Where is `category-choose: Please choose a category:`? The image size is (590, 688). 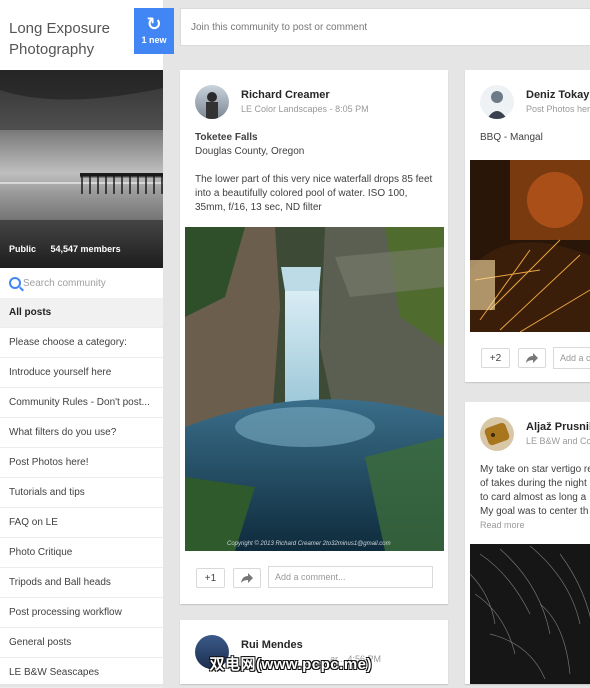 category-choose: Please choose a category: is located at coordinates (81, 343).